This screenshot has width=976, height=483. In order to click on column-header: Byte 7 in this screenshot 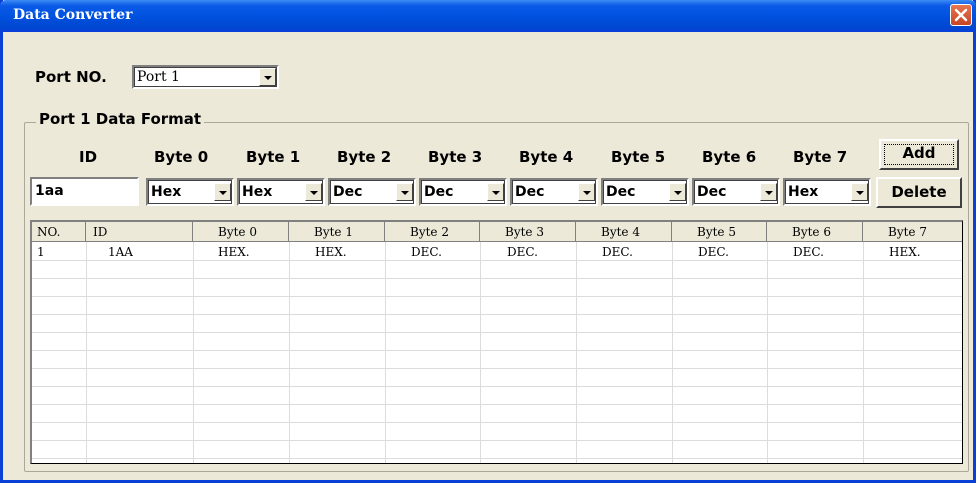, I will do `click(912, 232)`.